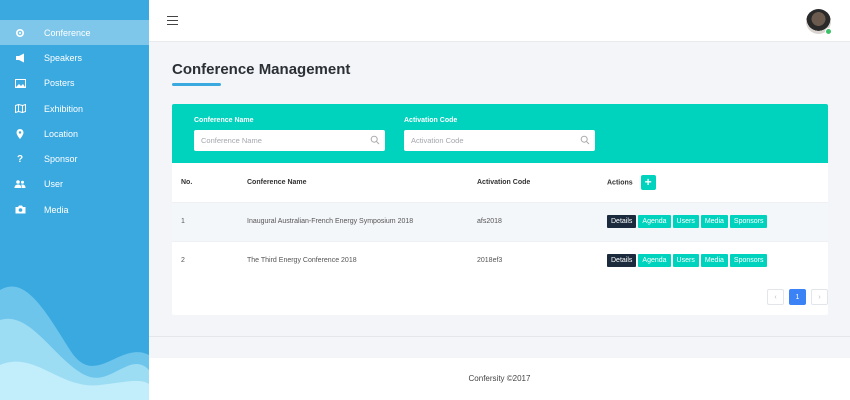 Image resolution: width=850 pixels, height=400 pixels. What do you see at coordinates (172, 20) in the screenshot?
I see `menu-icon` at bounding box center [172, 20].